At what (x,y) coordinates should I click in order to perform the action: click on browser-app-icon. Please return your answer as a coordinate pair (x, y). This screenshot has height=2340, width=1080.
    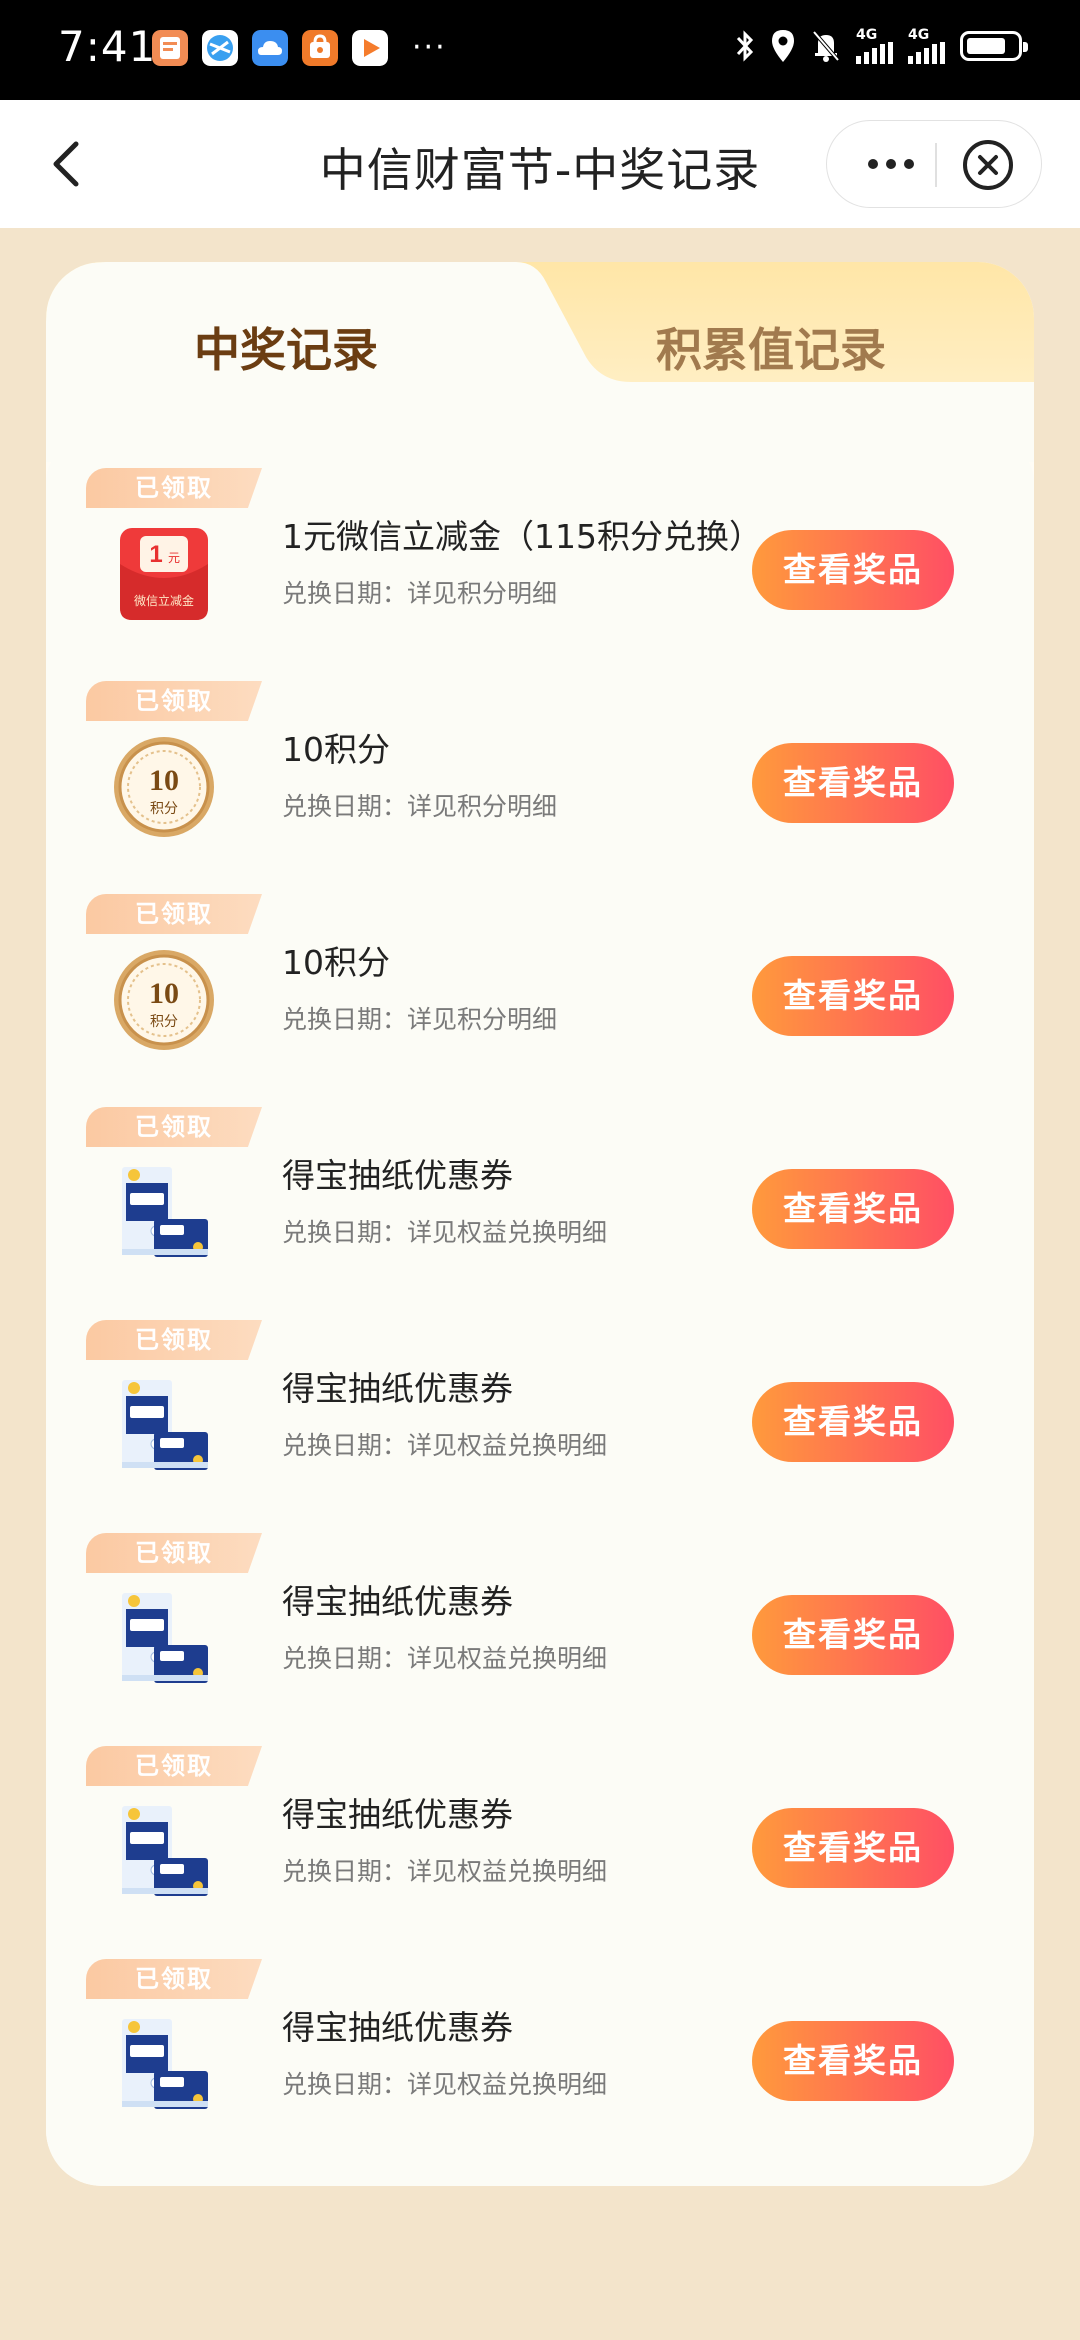
    Looking at the image, I should click on (220, 48).